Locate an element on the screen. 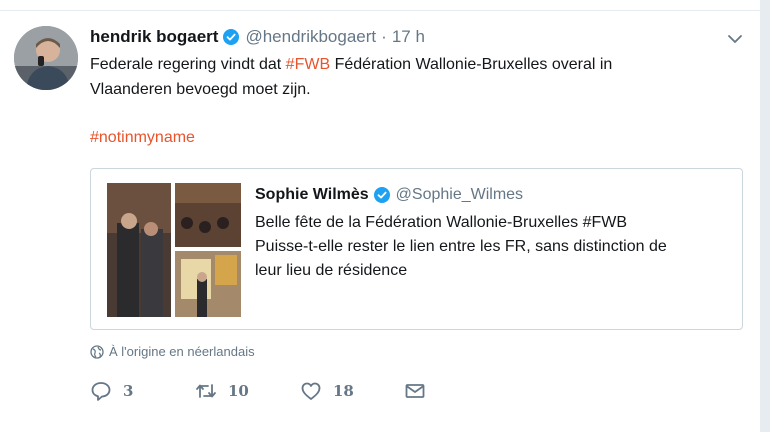  direct-message-button is located at coordinates (420, 391).